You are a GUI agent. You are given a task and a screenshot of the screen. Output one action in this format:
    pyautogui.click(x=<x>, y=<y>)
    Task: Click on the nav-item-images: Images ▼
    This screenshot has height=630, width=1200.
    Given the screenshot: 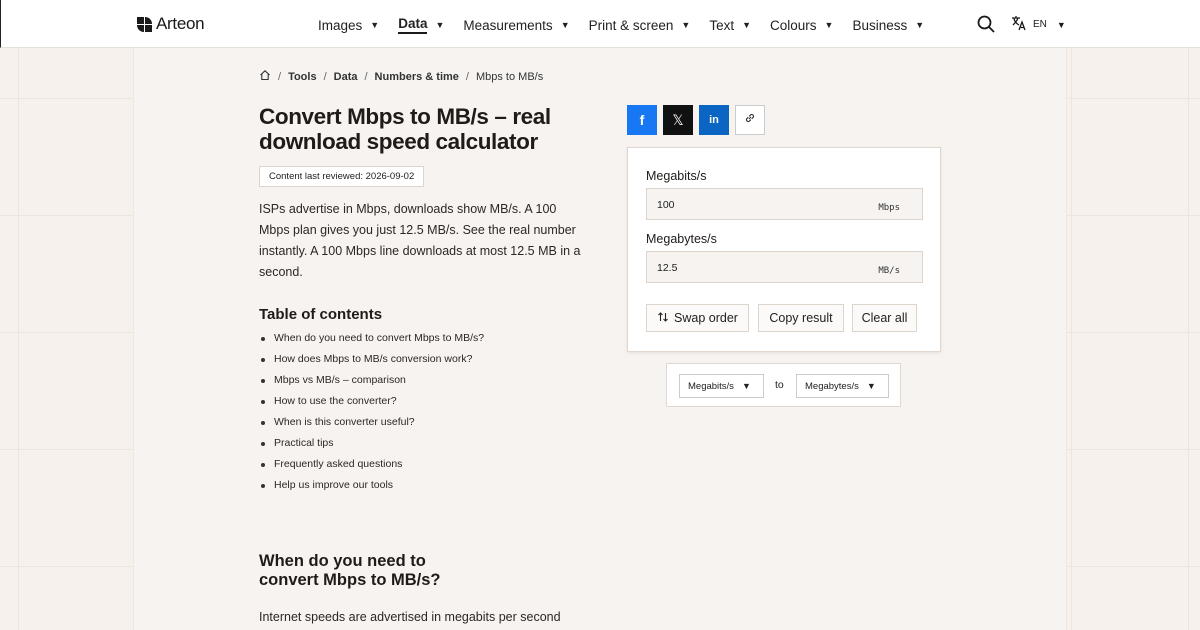 What is the action you would take?
    pyautogui.click(x=348, y=25)
    